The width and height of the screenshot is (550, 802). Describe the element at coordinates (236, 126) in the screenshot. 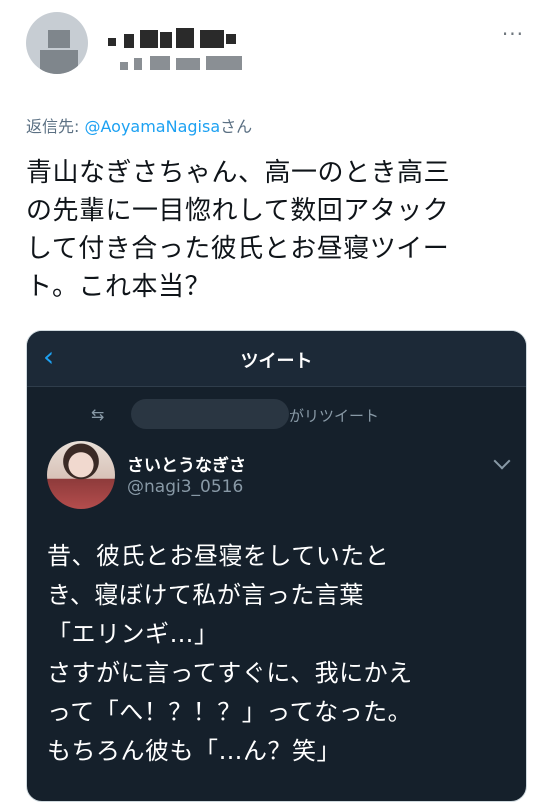

I see `reply-to-suffix: さん` at that location.